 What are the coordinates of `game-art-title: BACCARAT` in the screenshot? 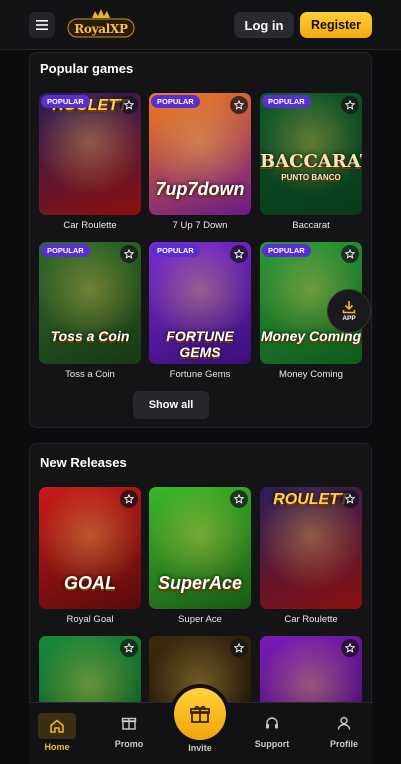 It's located at (311, 161).